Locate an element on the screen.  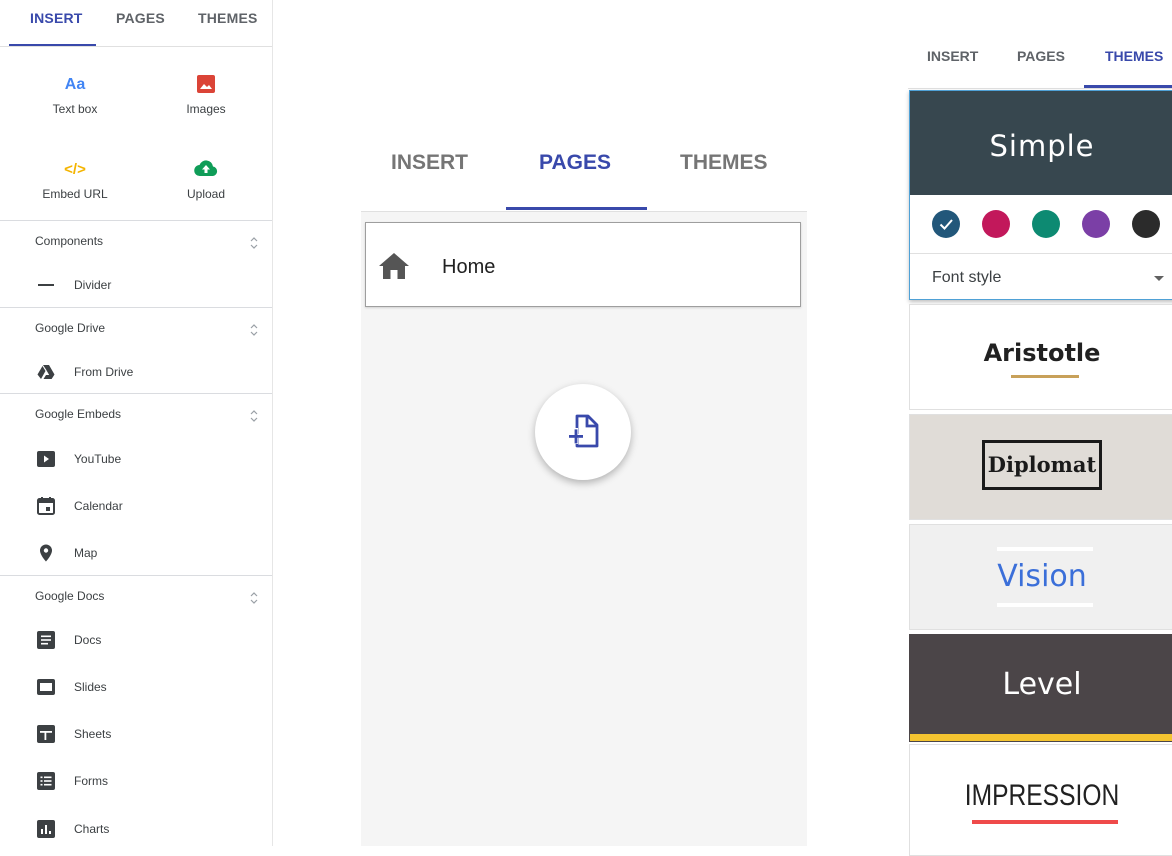
images-button: Images is located at coordinates (206, 95).